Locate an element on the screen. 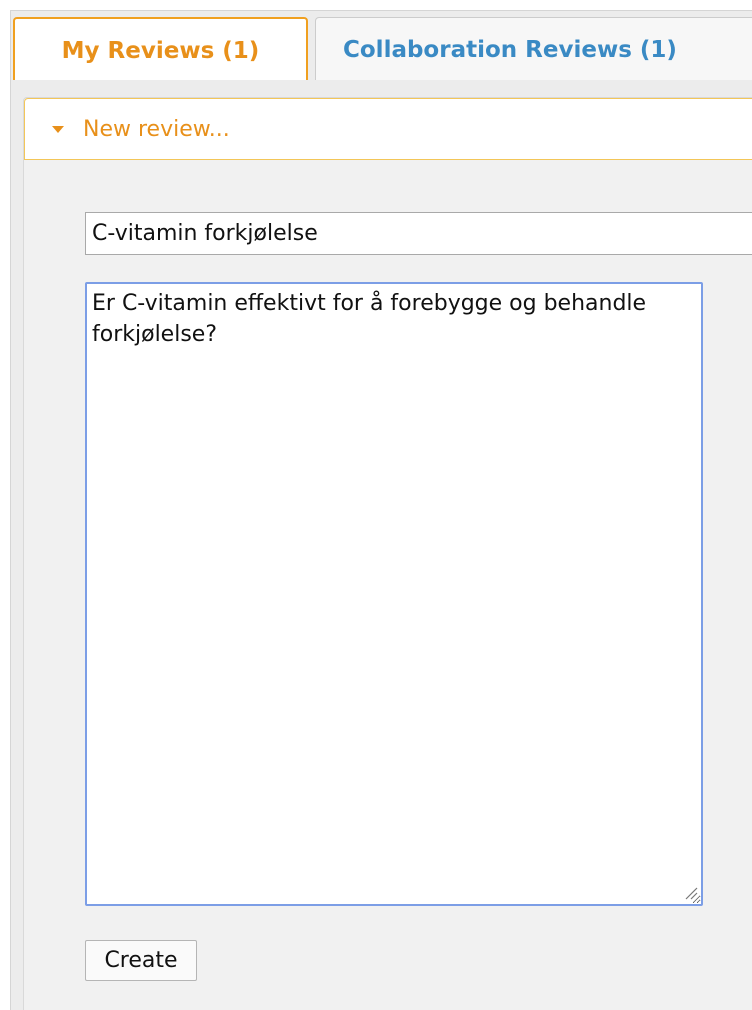  review-title-input is located at coordinates (418, 233).